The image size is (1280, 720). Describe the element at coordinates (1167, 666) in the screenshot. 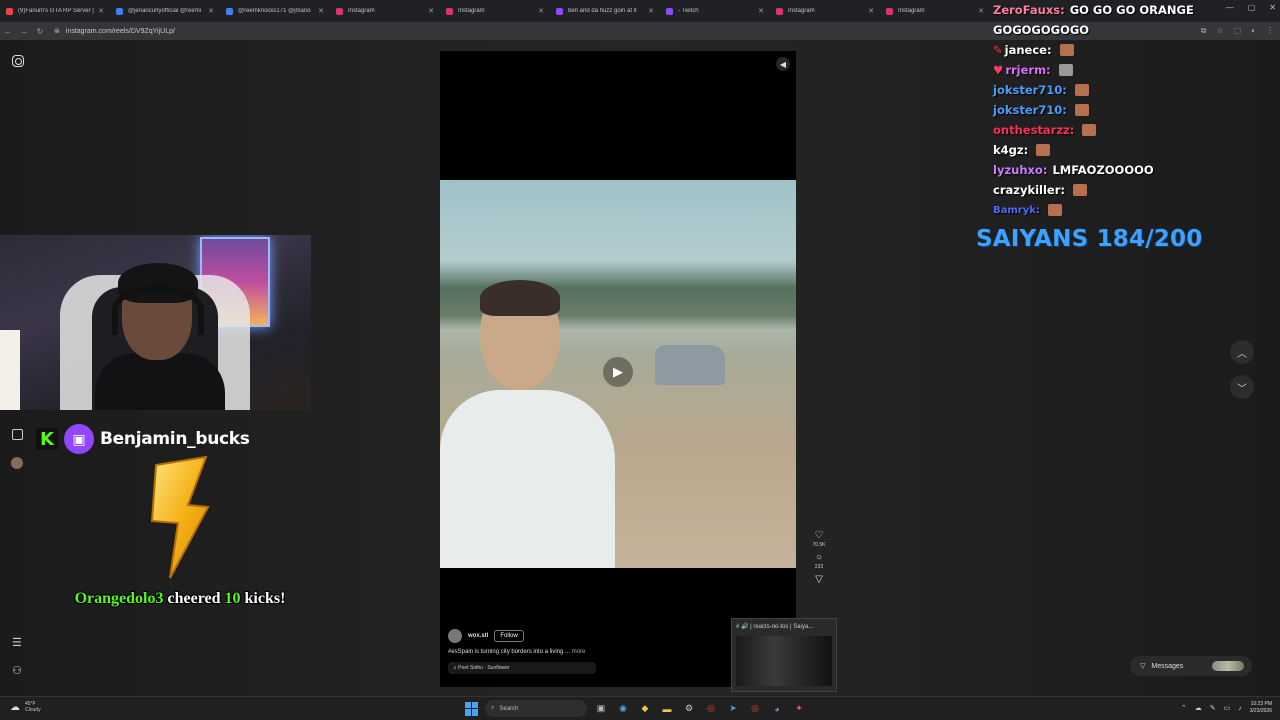

I see `messages-label: Messages` at that location.